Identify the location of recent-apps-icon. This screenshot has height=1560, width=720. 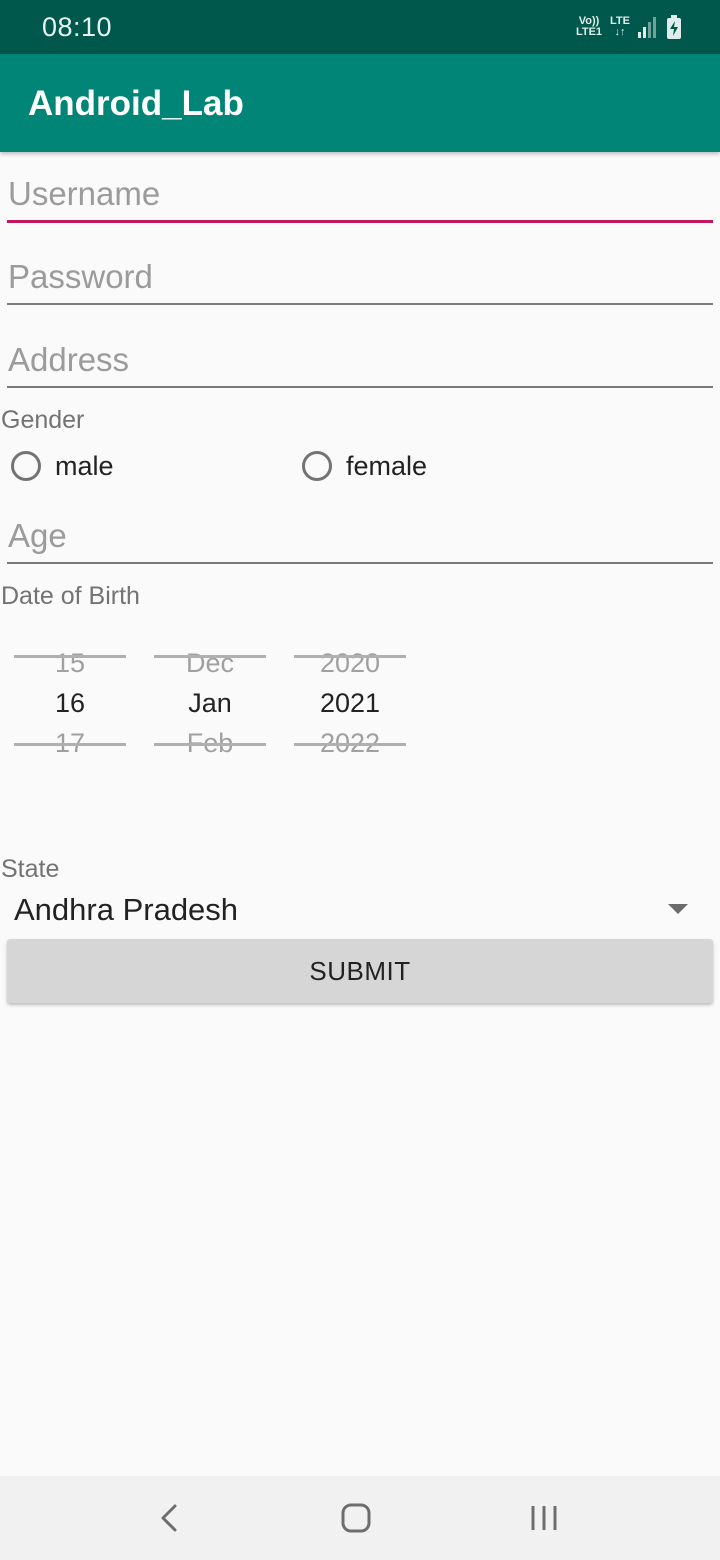
(544, 1518).